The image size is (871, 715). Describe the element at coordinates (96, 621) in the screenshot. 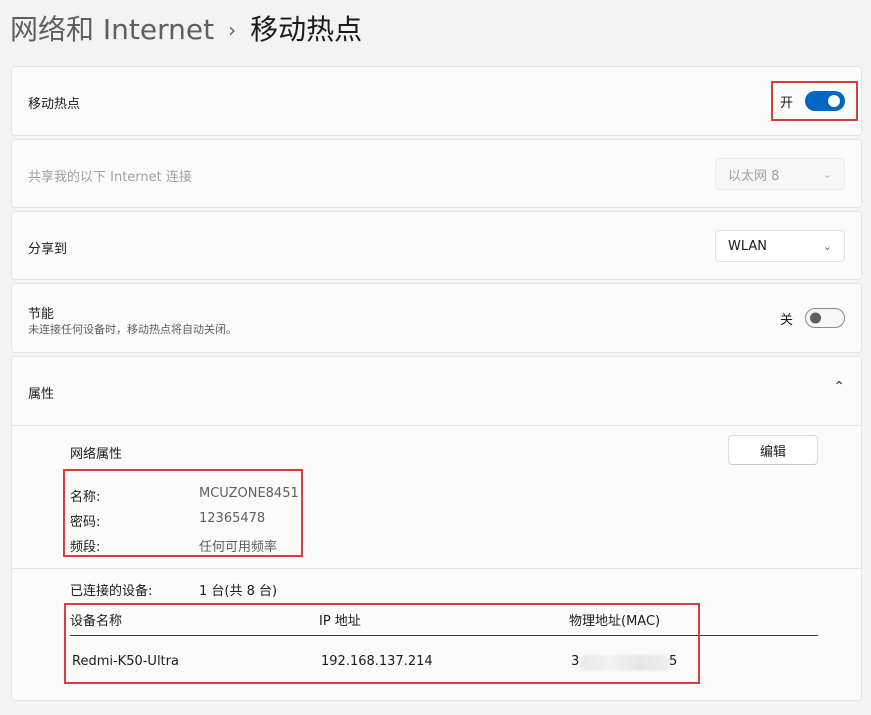

I see `column-header-device-name: 设备名称` at that location.